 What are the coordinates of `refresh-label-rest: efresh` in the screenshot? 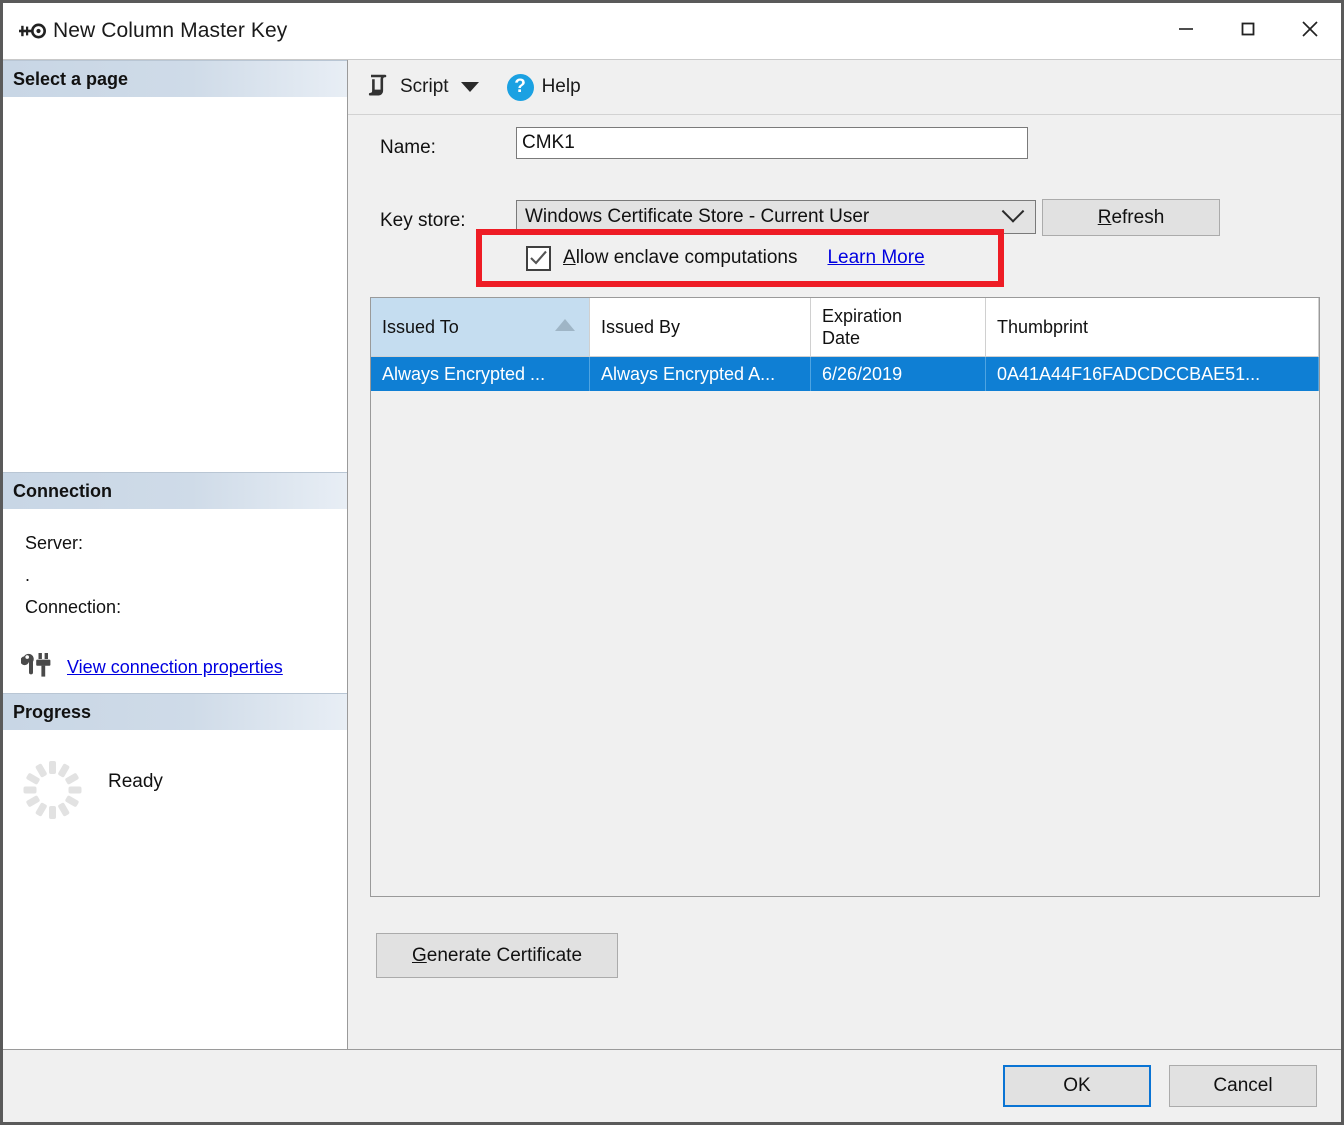 It's located at (1138, 217).